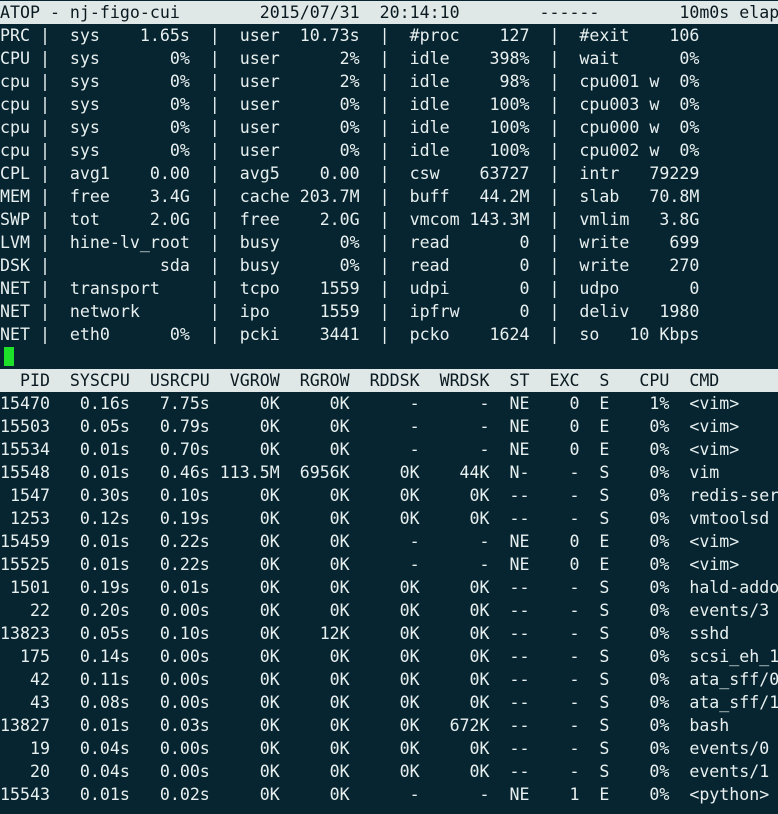 The width and height of the screenshot is (778, 814). I want to click on system-line: DSK | sda | busy 0% | read 0 | write 270, so click(350, 265).